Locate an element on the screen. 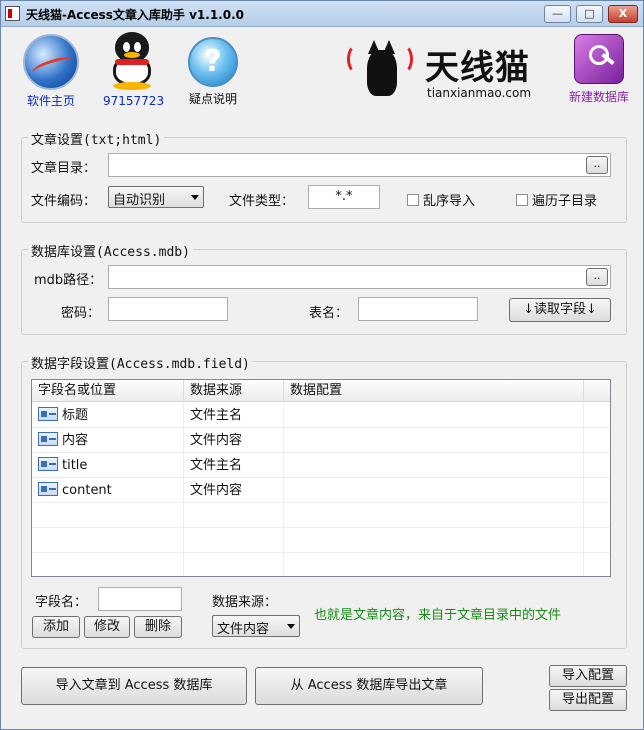  column-header-data-config: 数据配置 is located at coordinates (434, 391).